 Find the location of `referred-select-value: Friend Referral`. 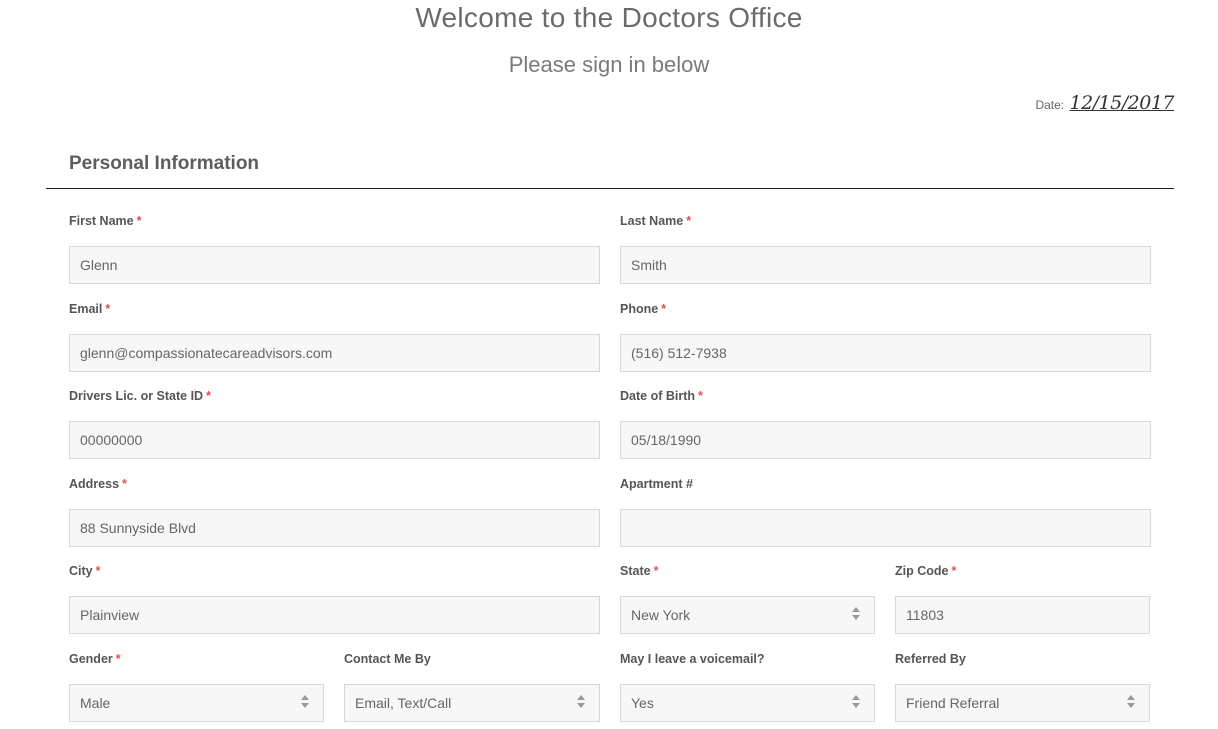

referred-select-value: Friend Referral is located at coordinates (953, 703).